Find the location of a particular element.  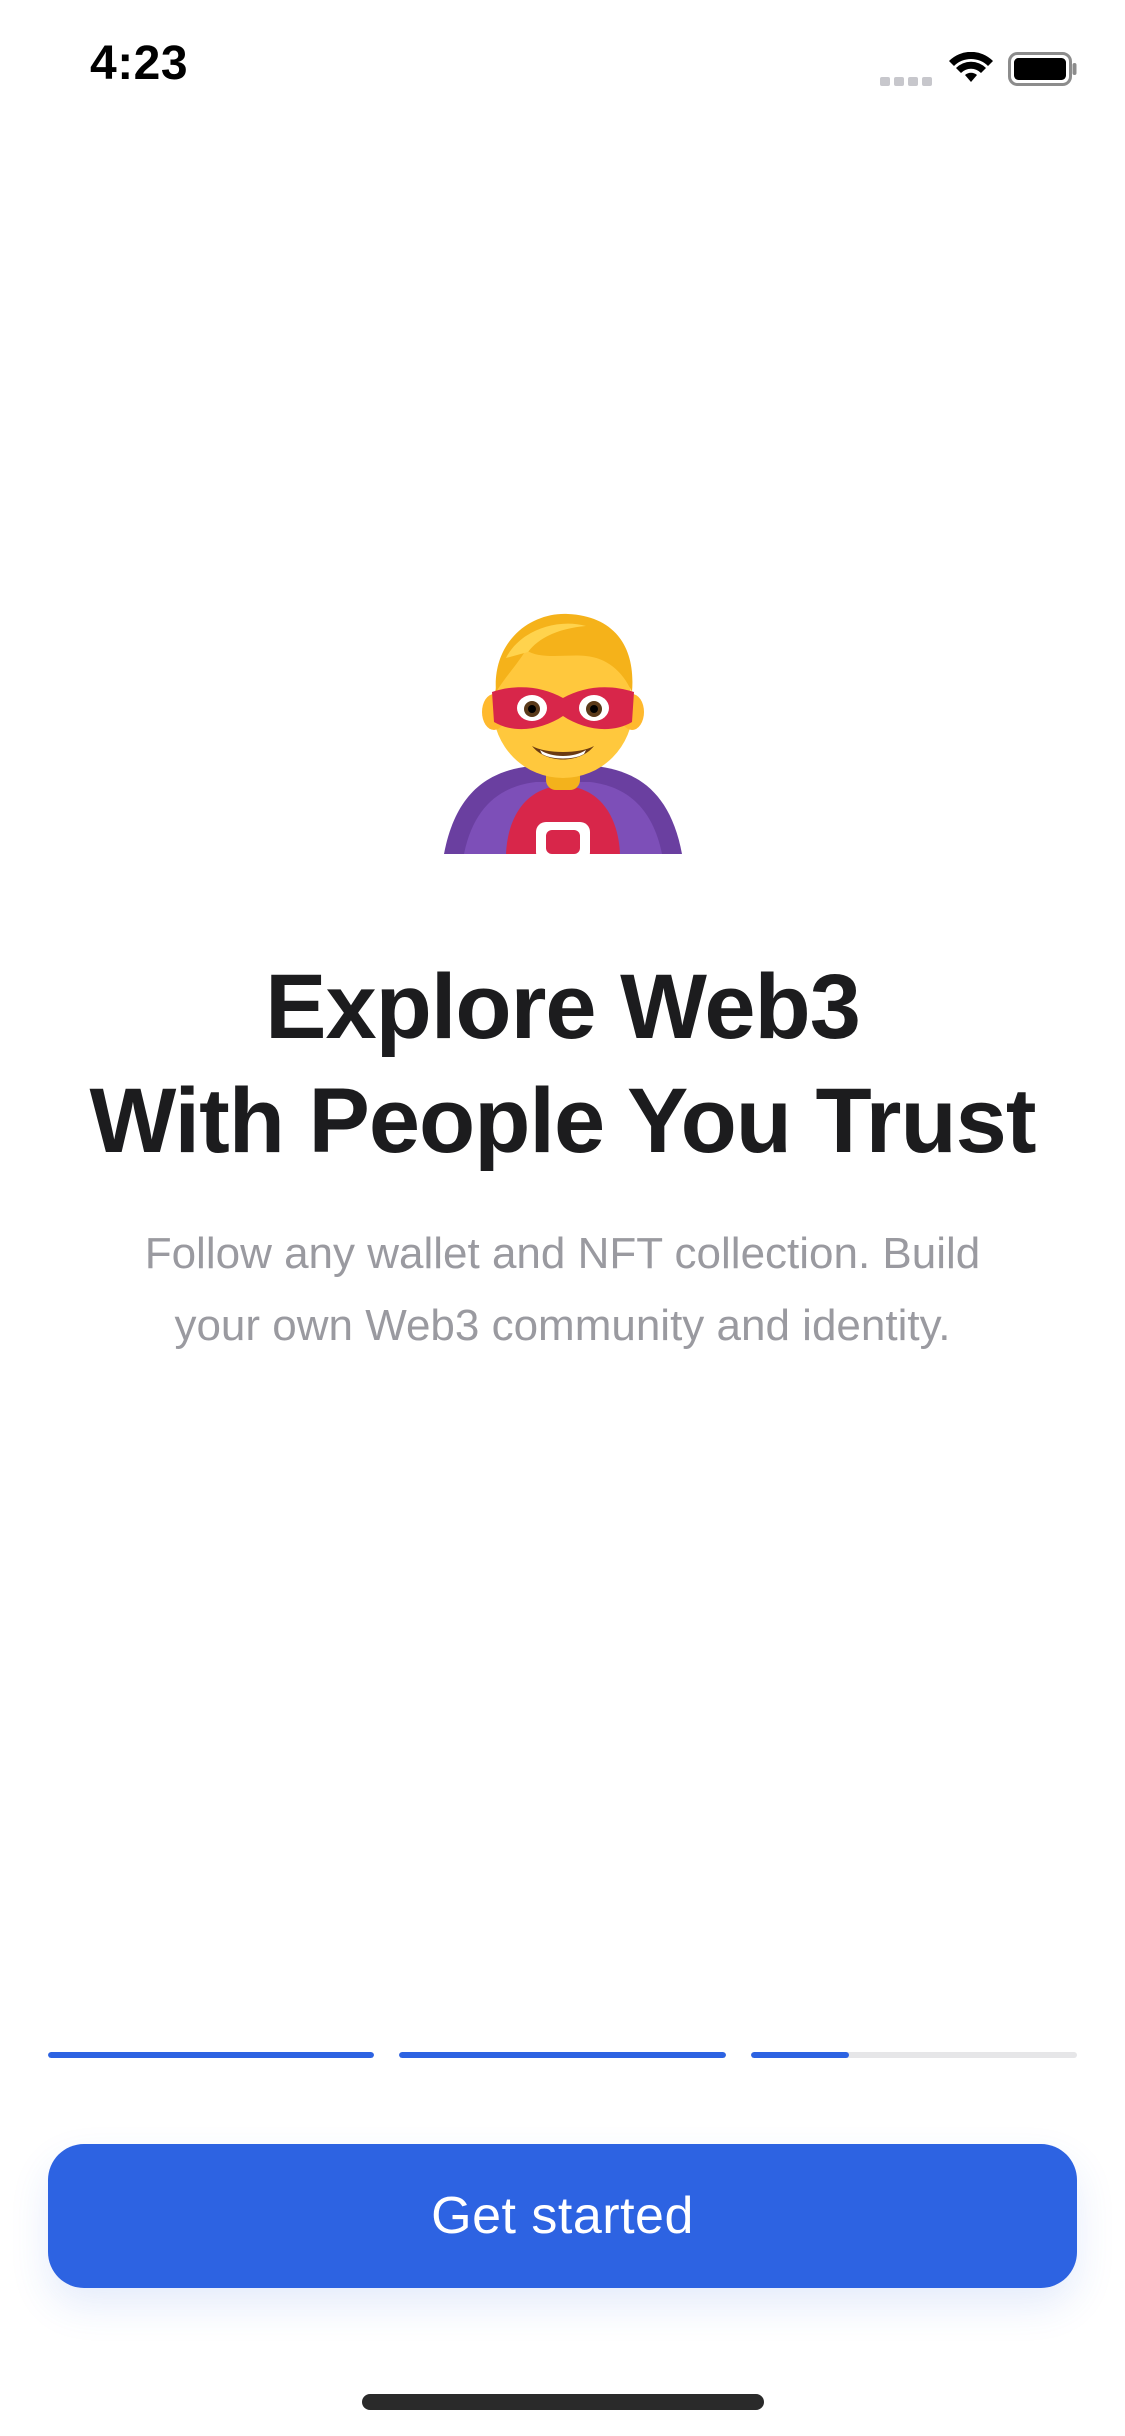

title-line-2: With People You Trust is located at coordinates (563, 1121).